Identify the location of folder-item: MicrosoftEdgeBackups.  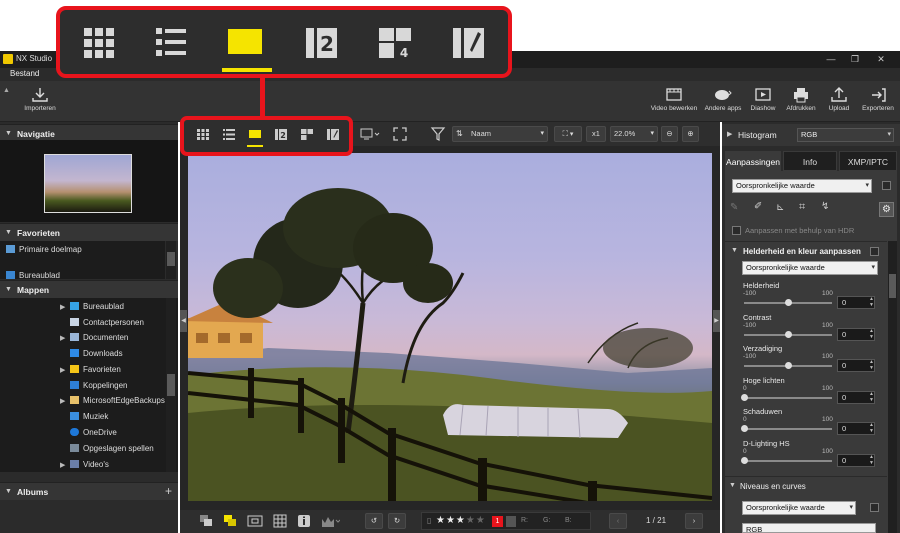
(117, 400).